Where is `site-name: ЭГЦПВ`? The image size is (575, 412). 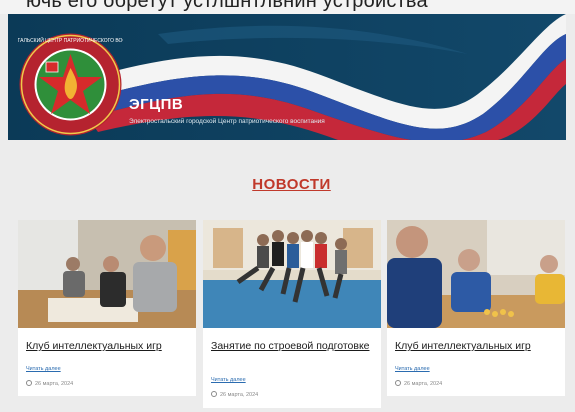
site-name: ЭГЦПВ is located at coordinates (156, 104).